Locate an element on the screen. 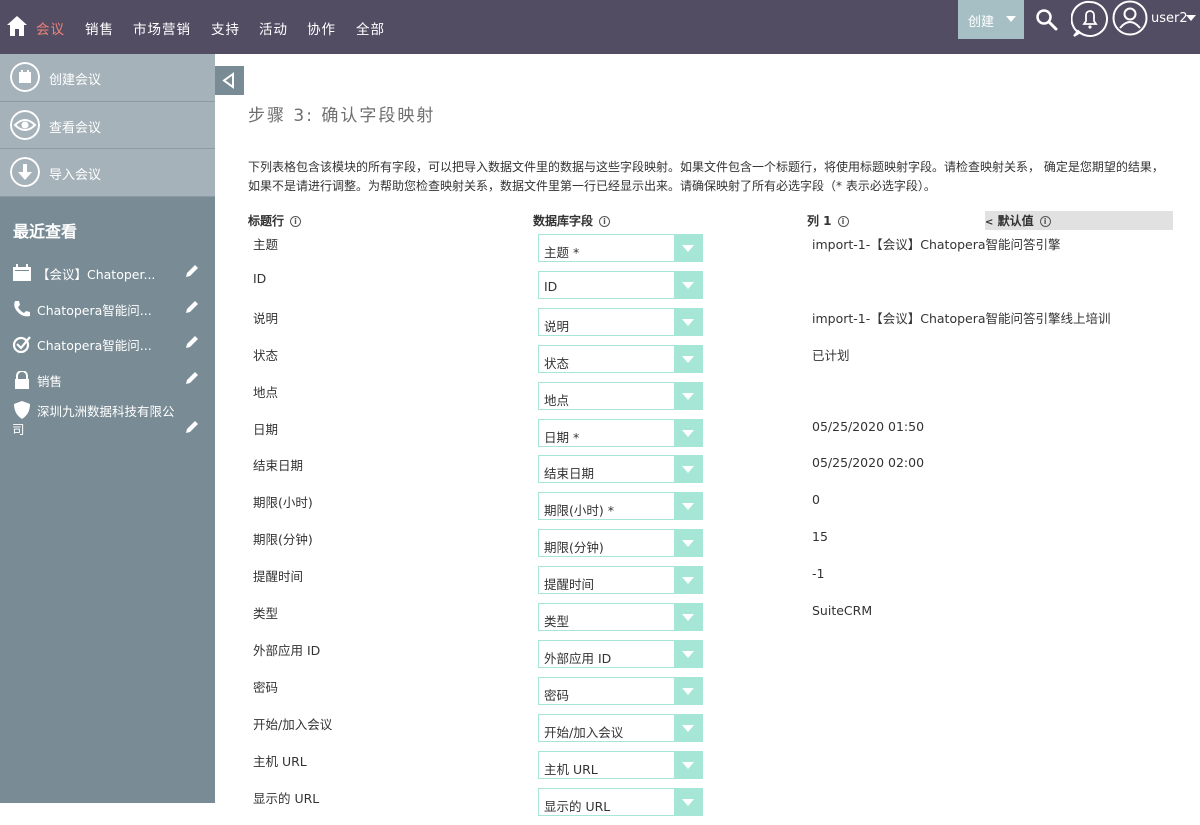 The image size is (1200, 825). download-icon is located at coordinates (25, 172).